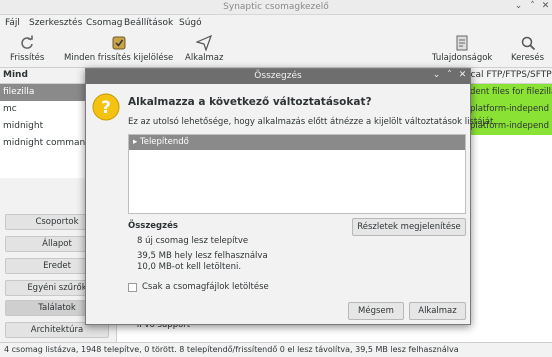 This screenshot has width=552, height=357. What do you see at coordinates (462, 43) in the screenshot?
I see `properties-icon` at bounding box center [462, 43].